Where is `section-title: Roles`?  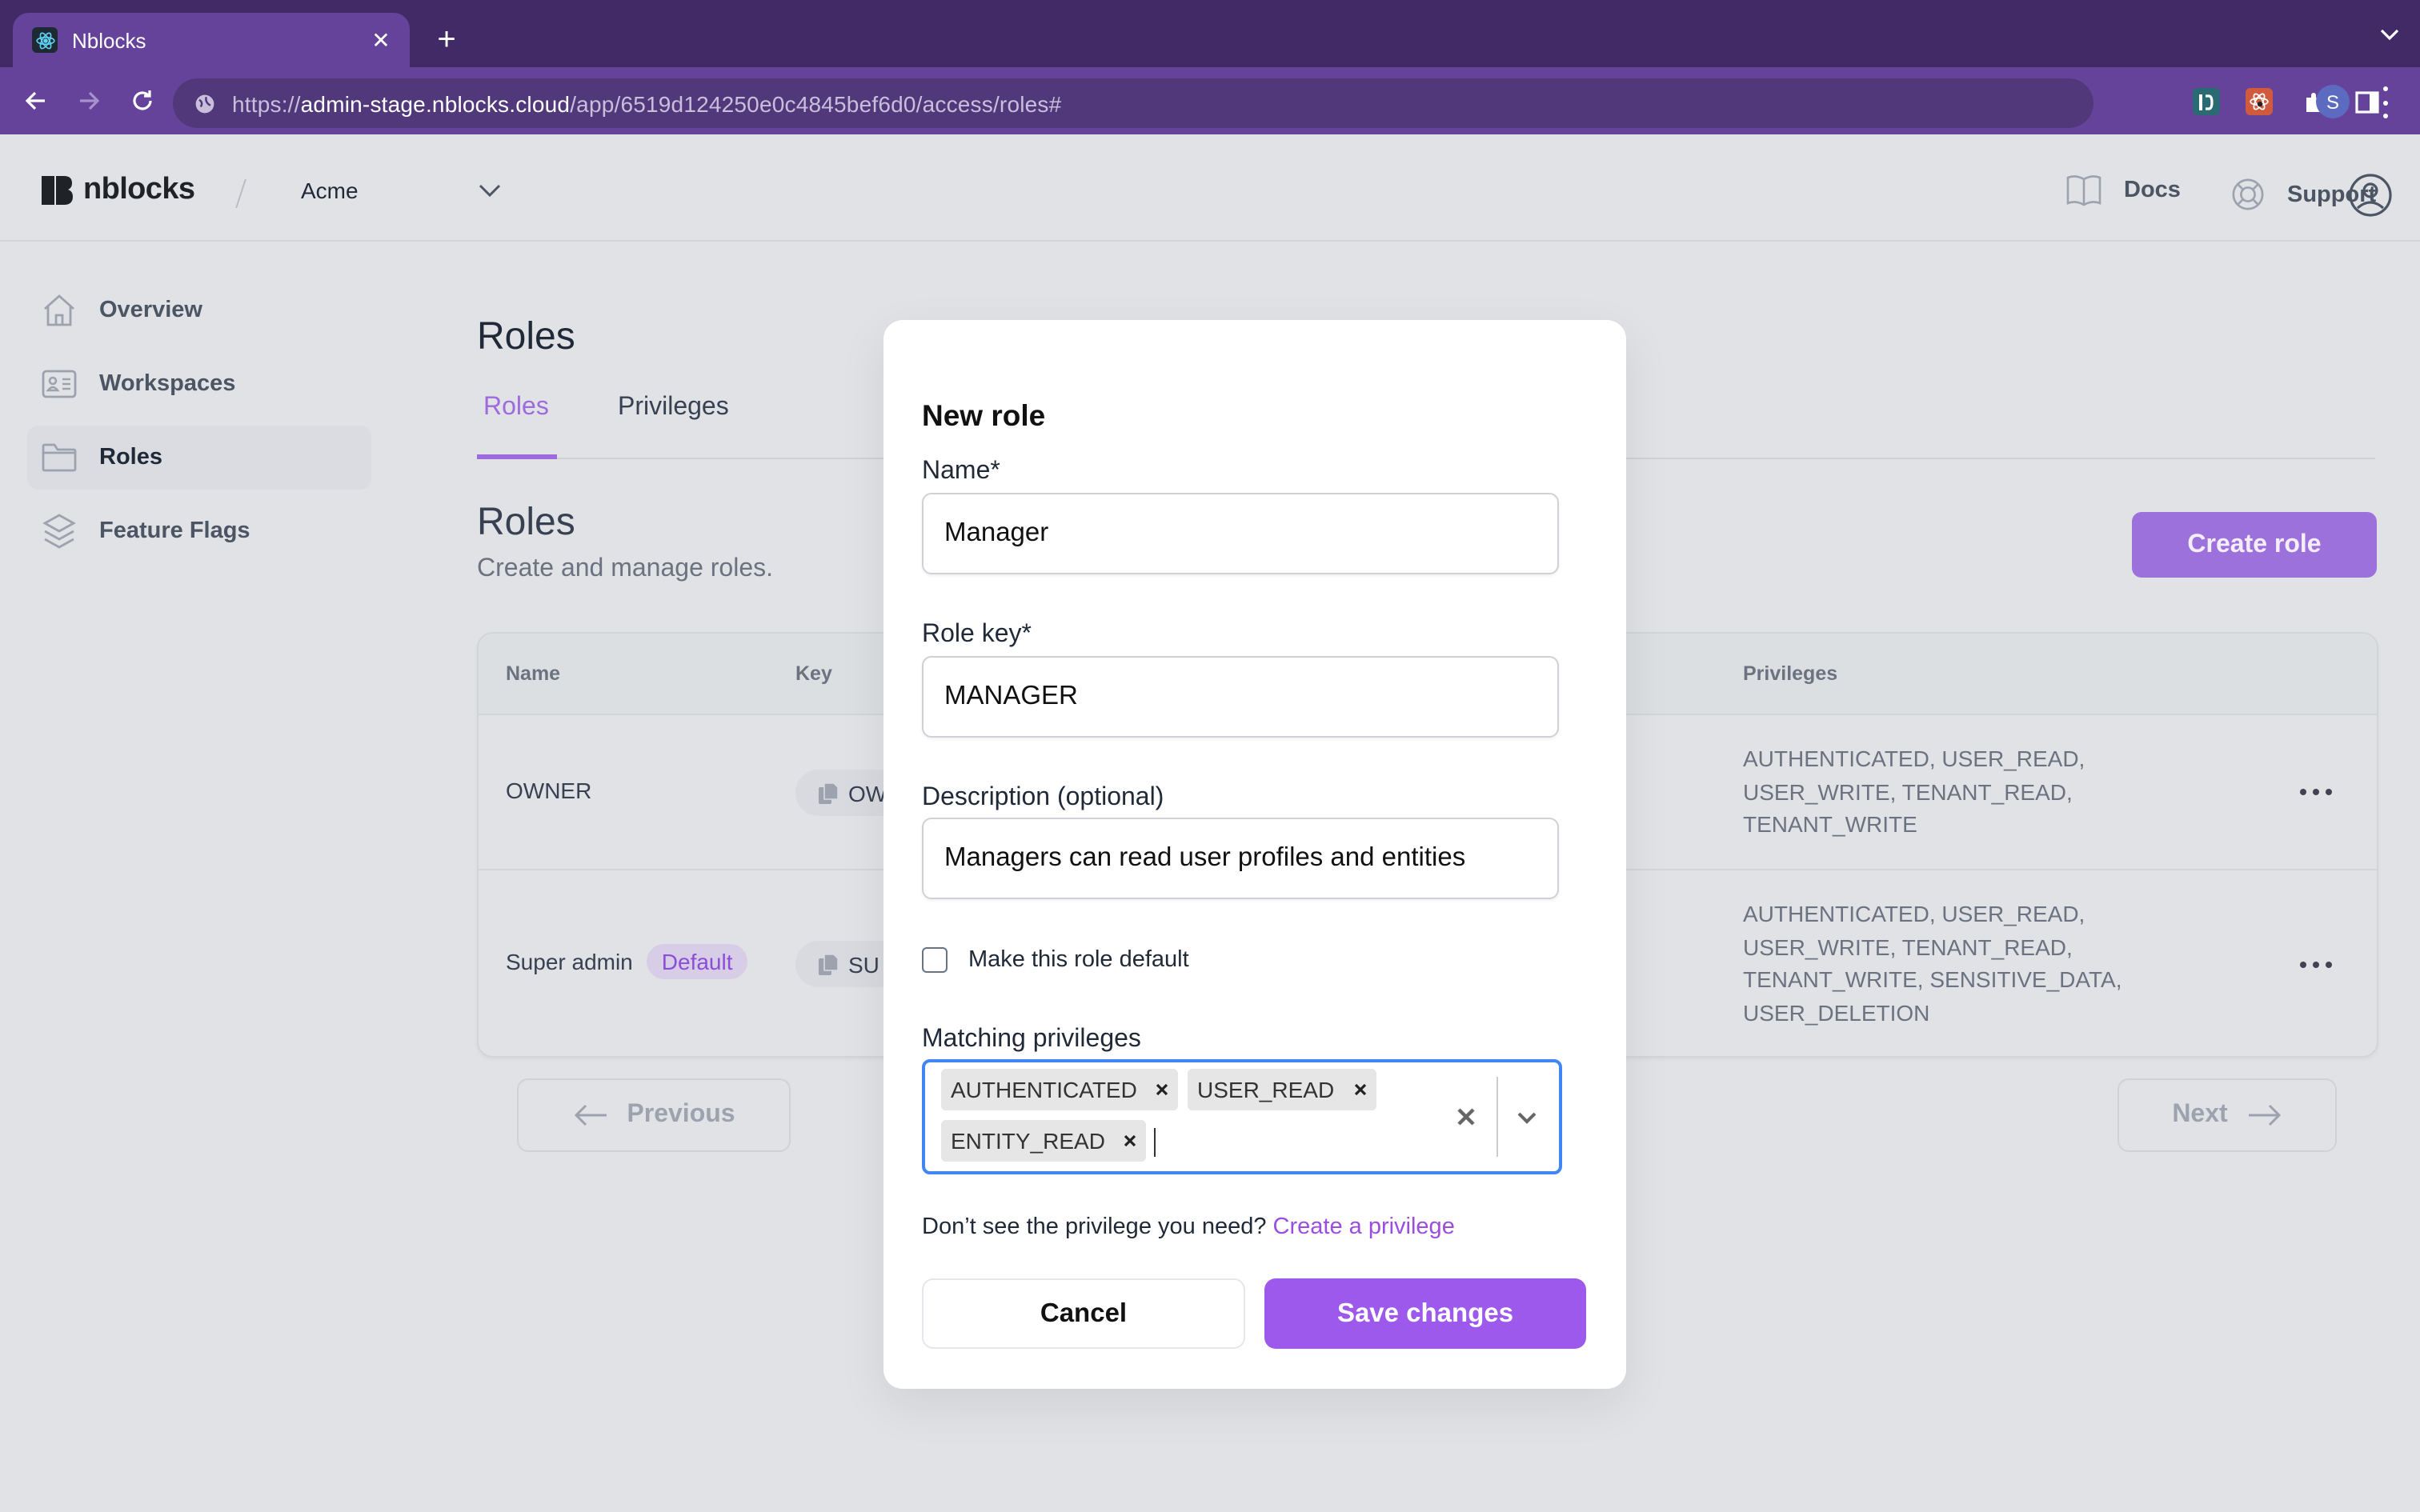 section-title: Roles is located at coordinates (526, 522).